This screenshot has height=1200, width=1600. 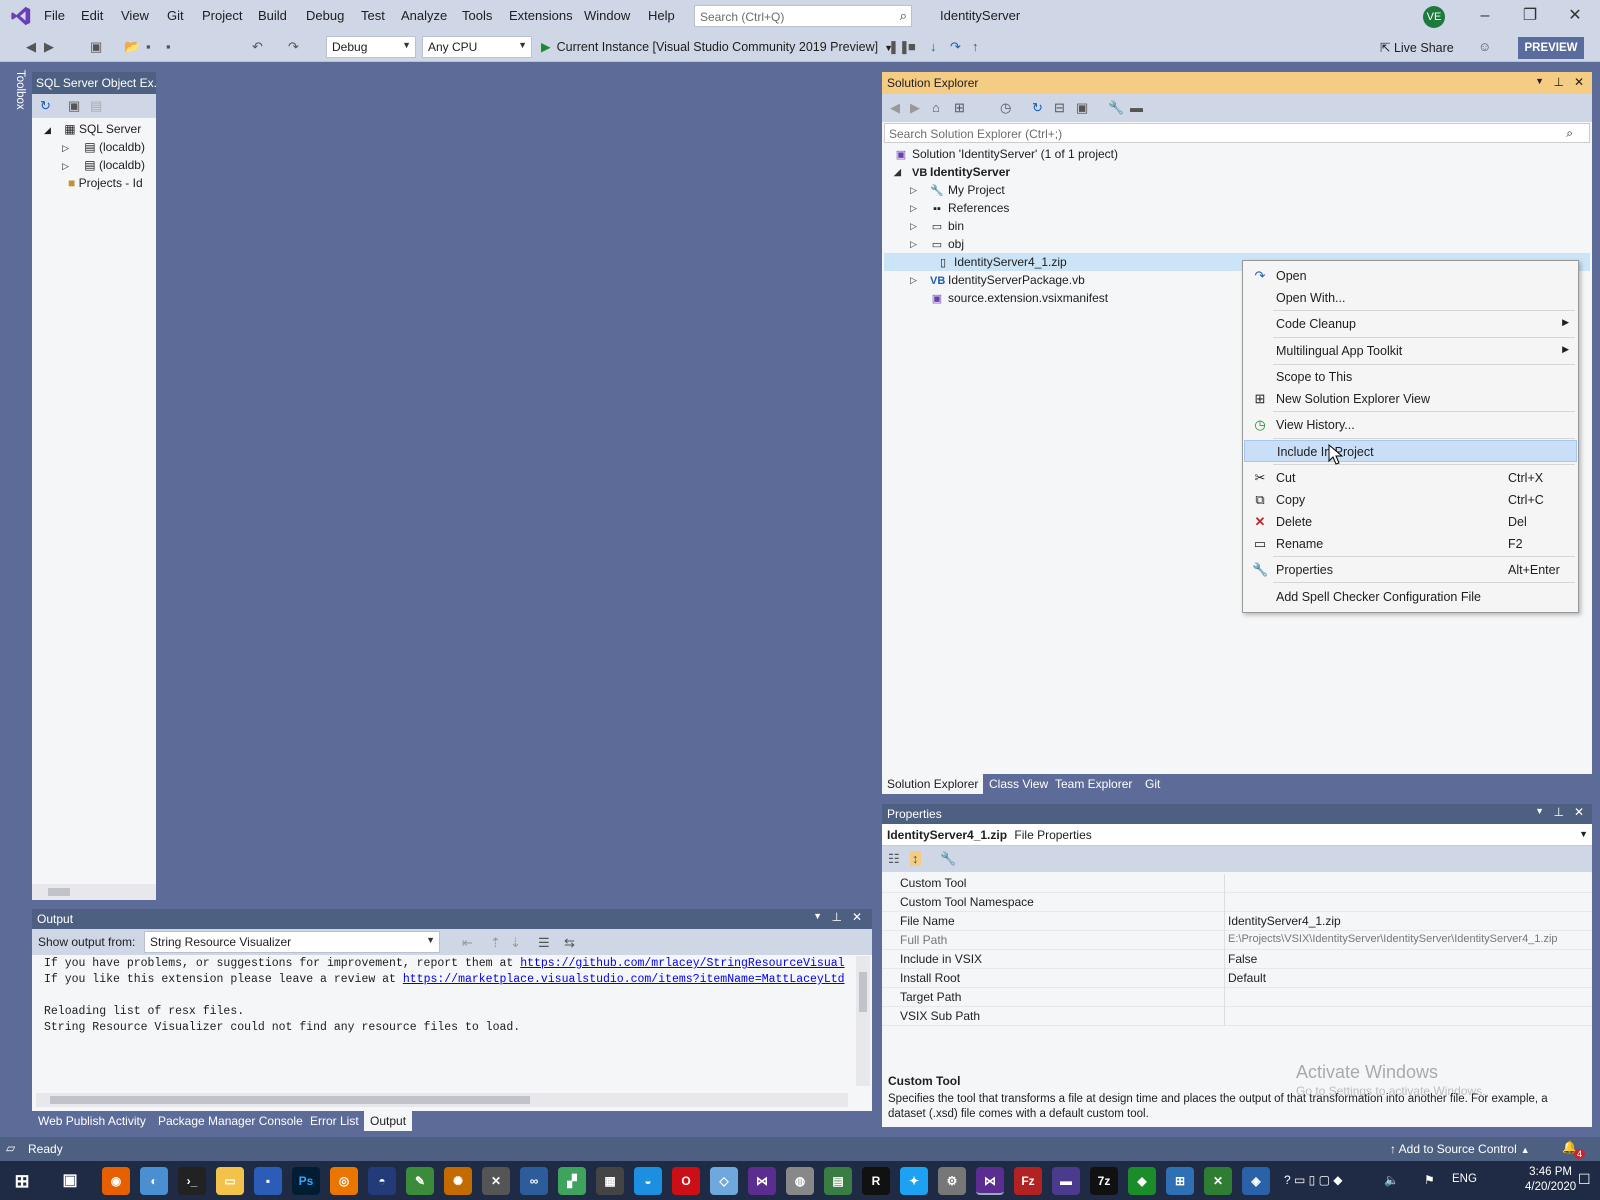 What do you see at coordinates (1485, 16) in the screenshot?
I see `minimize-icon: –` at bounding box center [1485, 16].